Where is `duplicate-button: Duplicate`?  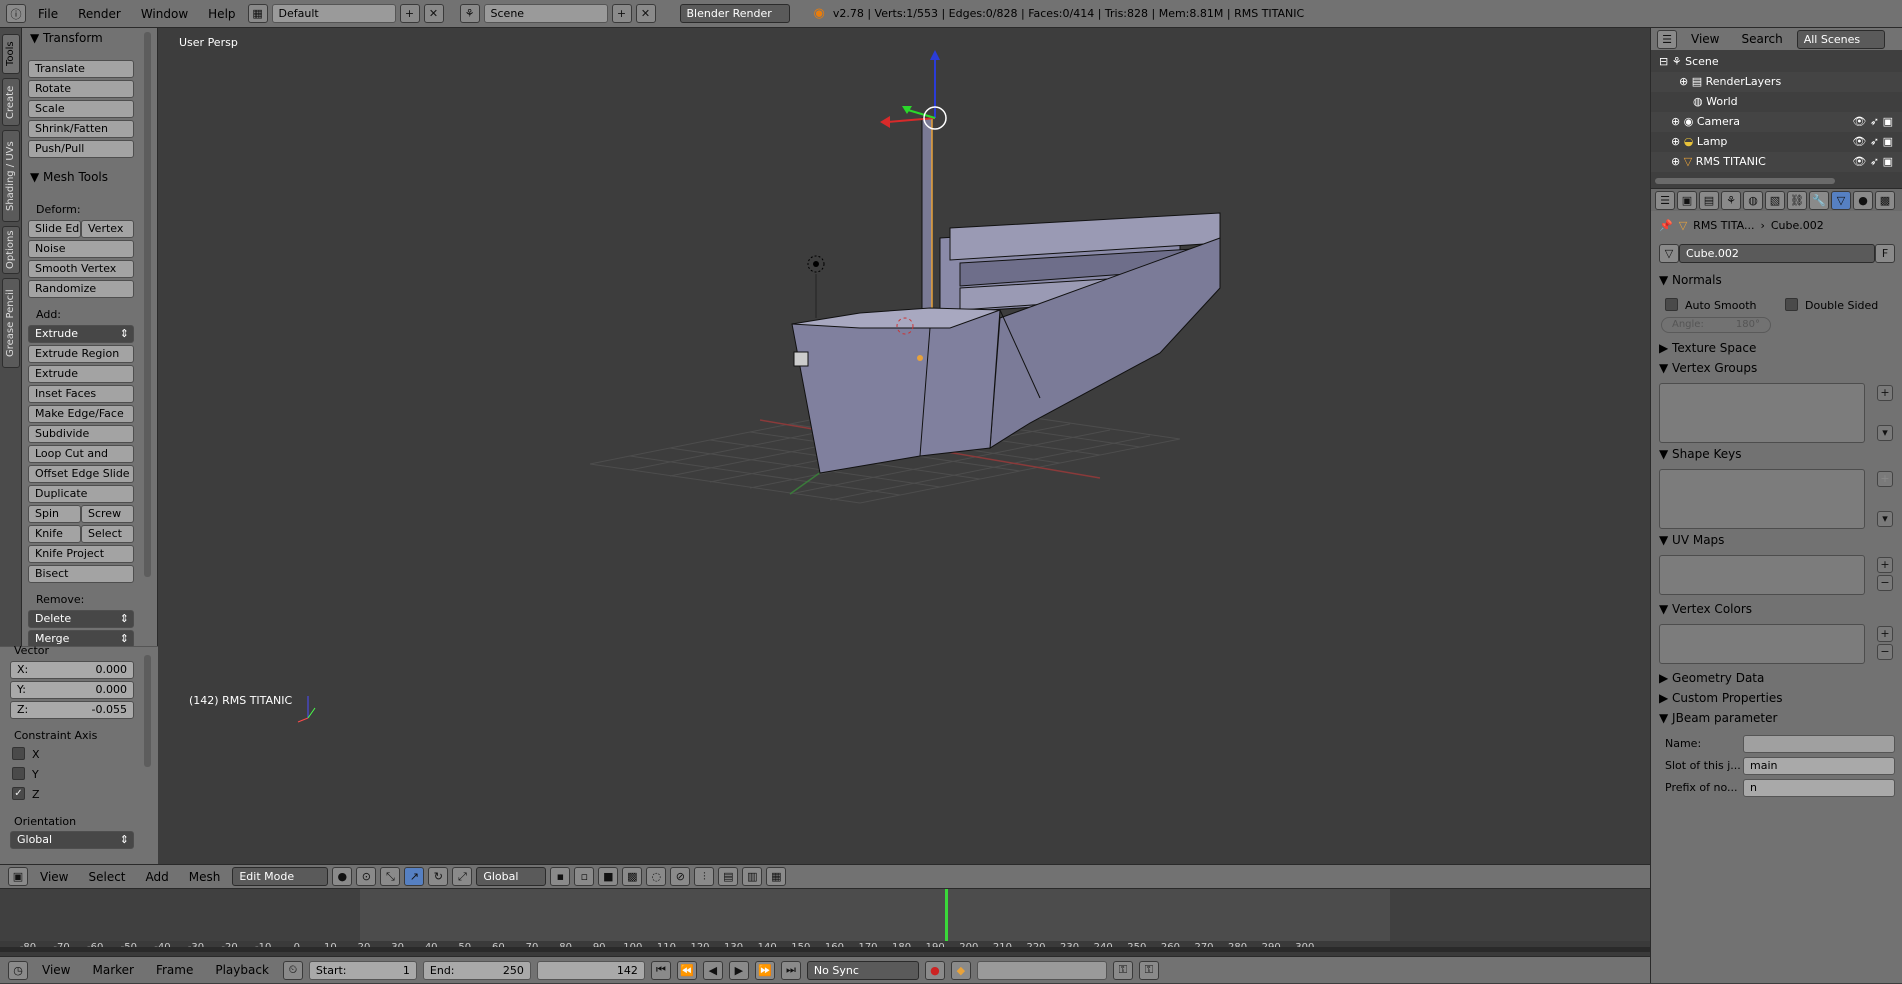 duplicate-button: Duplicate is located at coordinates (81, 494).